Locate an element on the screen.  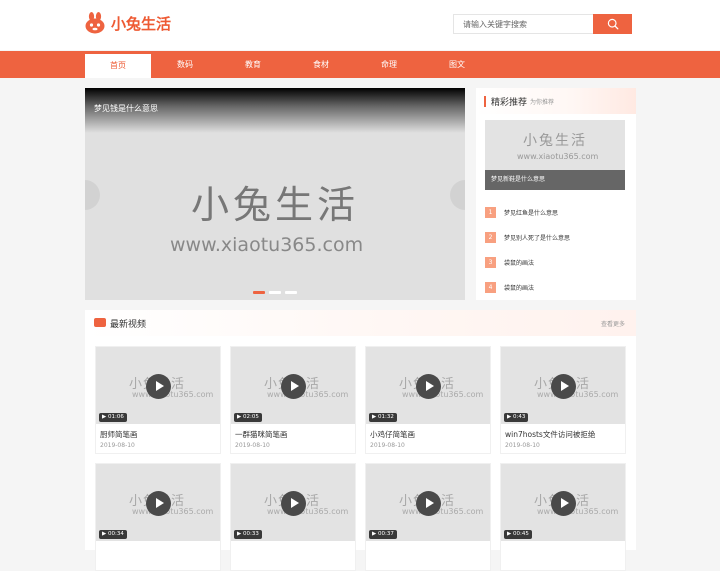
video-title: win7hosts文件访问被拒绝 is located at coordinates (550, 434).